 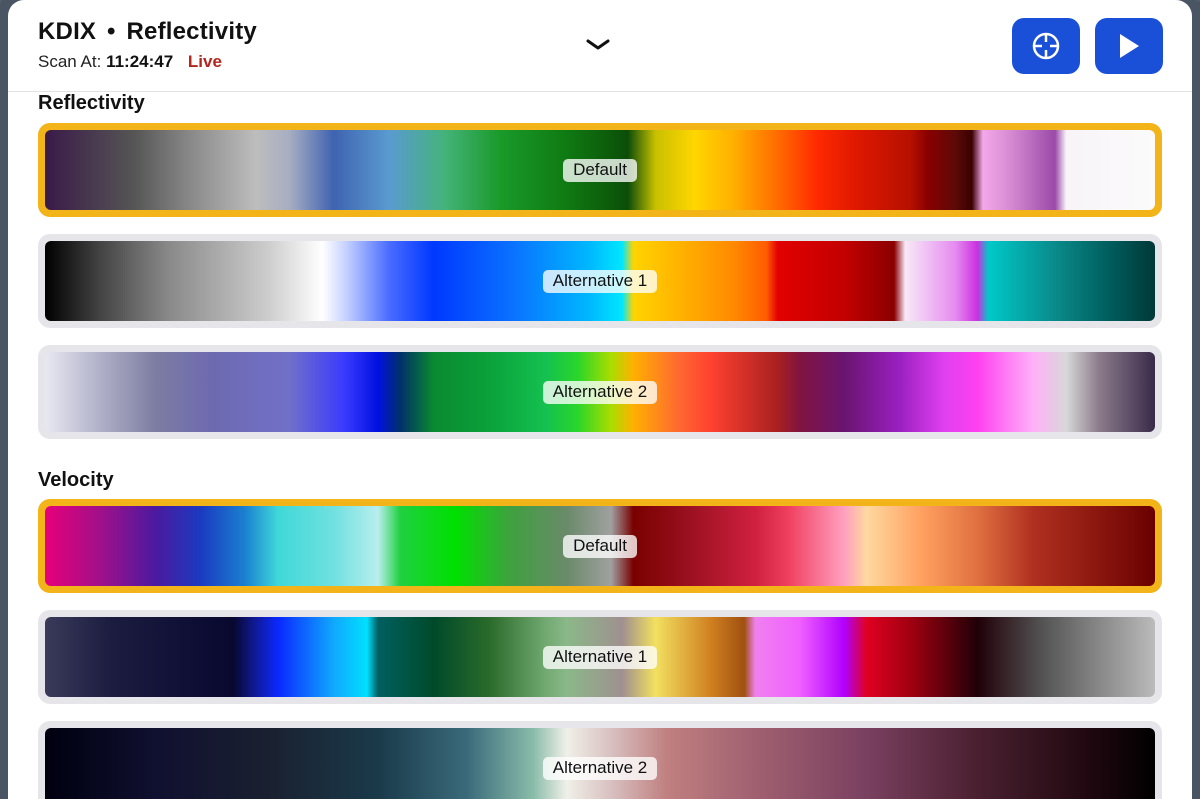 I want to click on scan-time: 11:24:47, so click(x=140, y=61).